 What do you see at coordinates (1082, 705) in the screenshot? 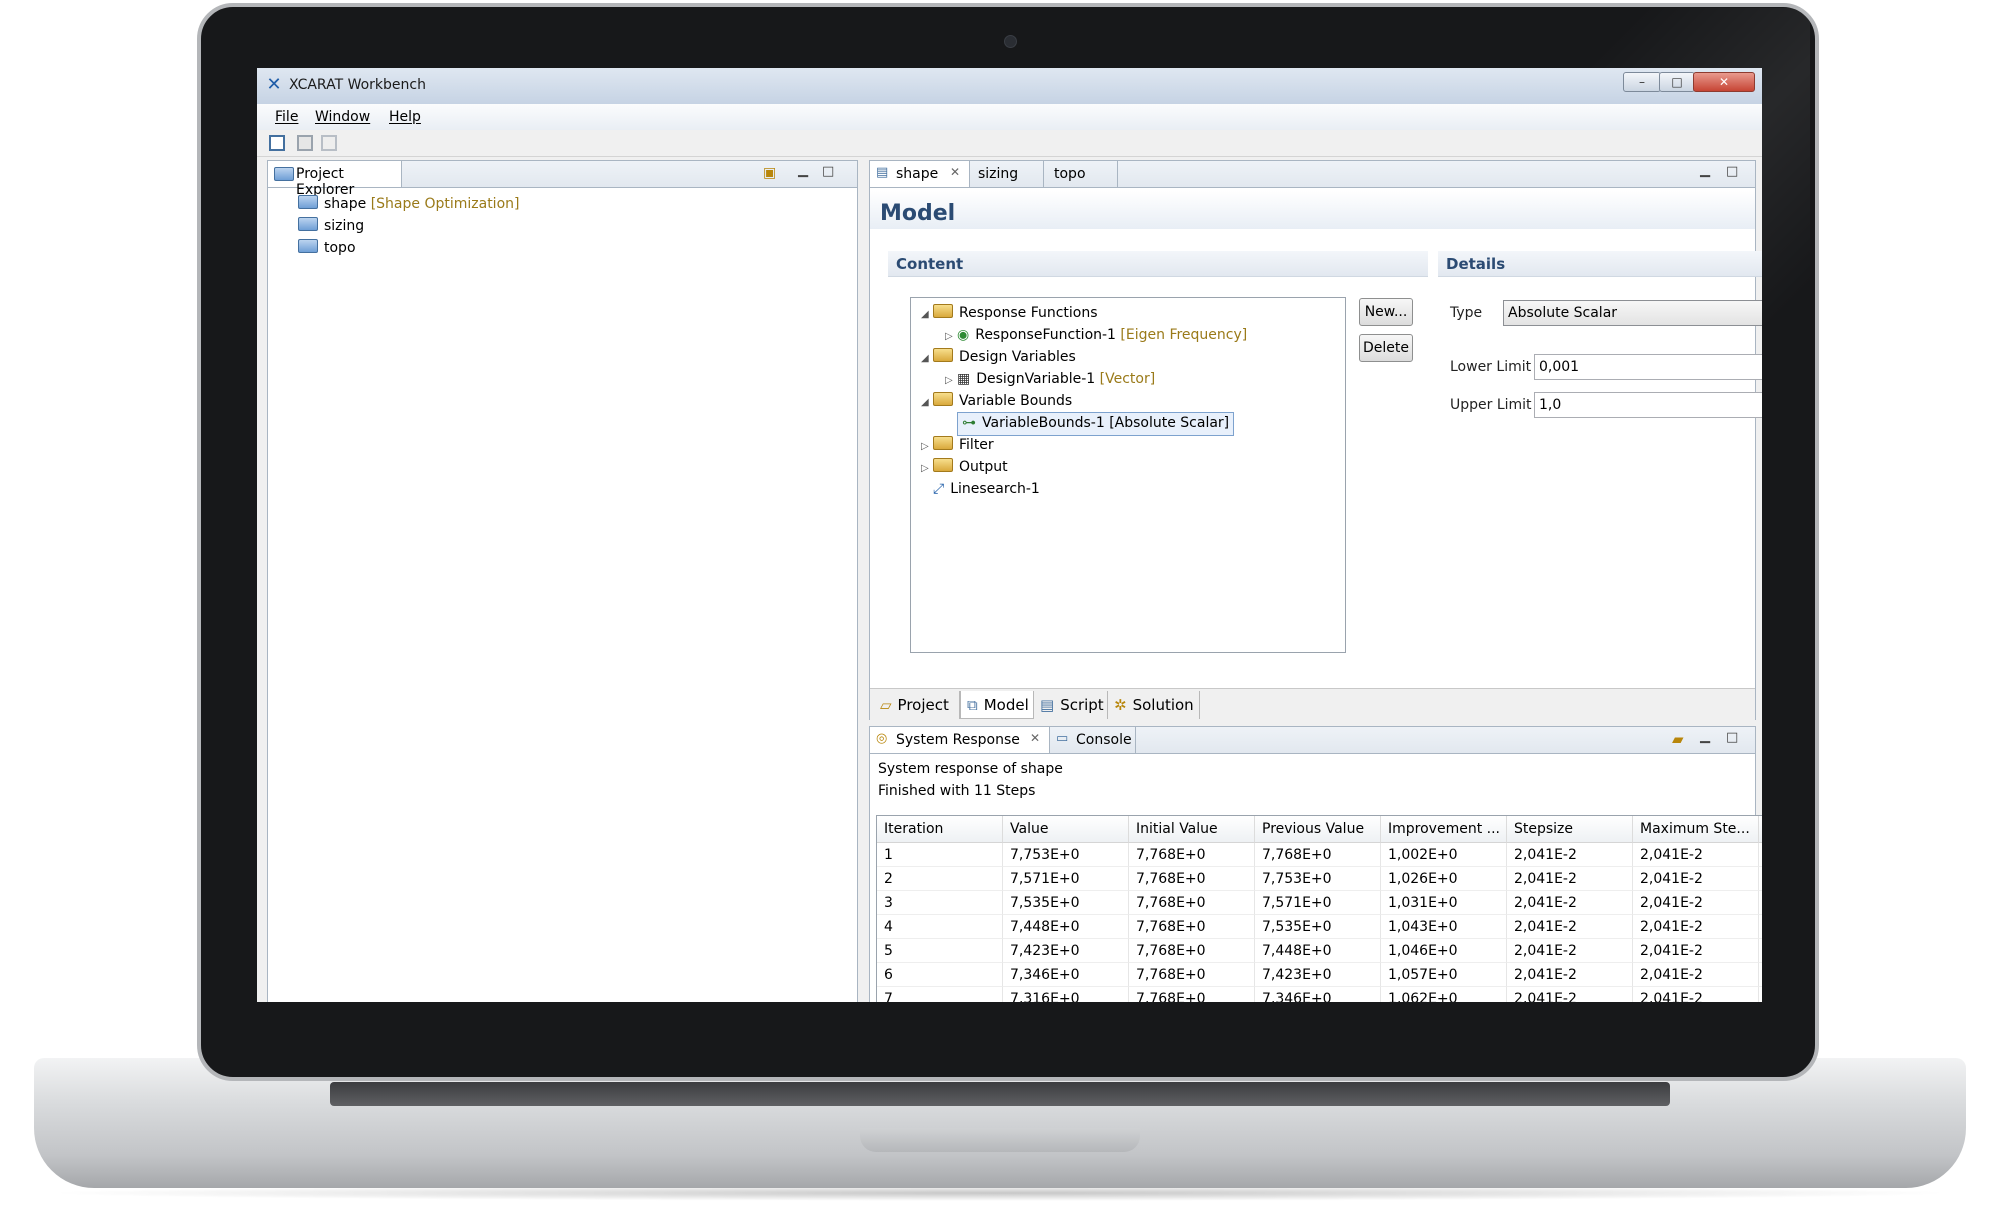
I see `tab-label: Script` at bounding box center [1082, 705].